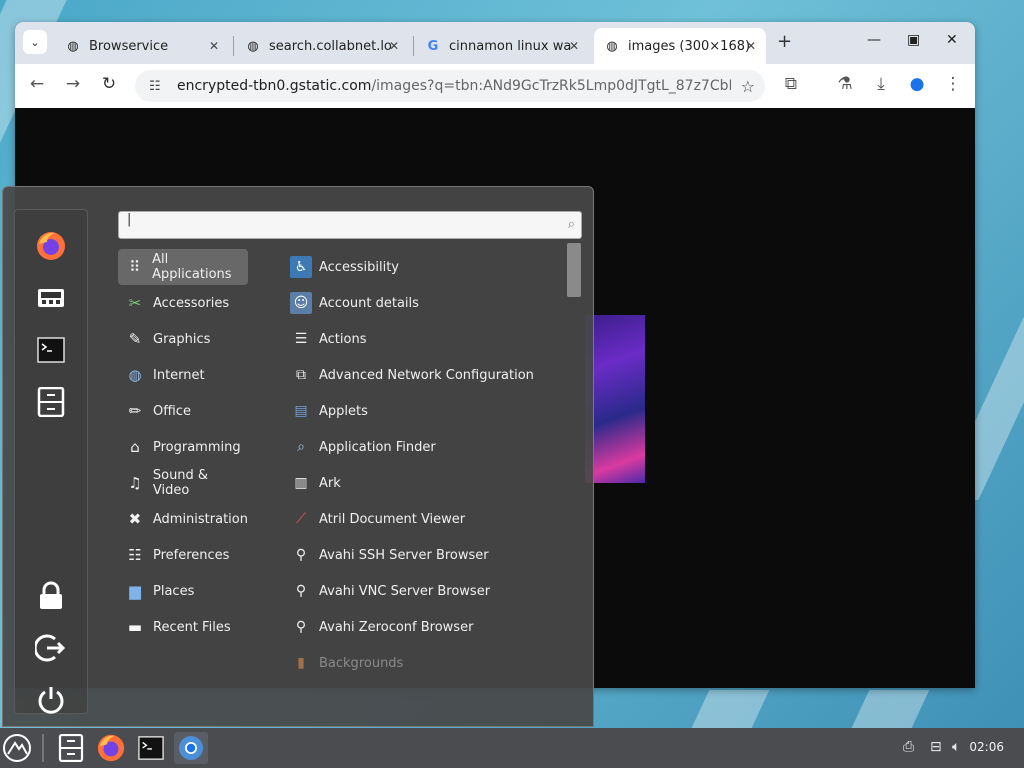  Describe the element at coordinates (361, 663) in the screenshot. I see `app-label: Backgrounds` at that location.